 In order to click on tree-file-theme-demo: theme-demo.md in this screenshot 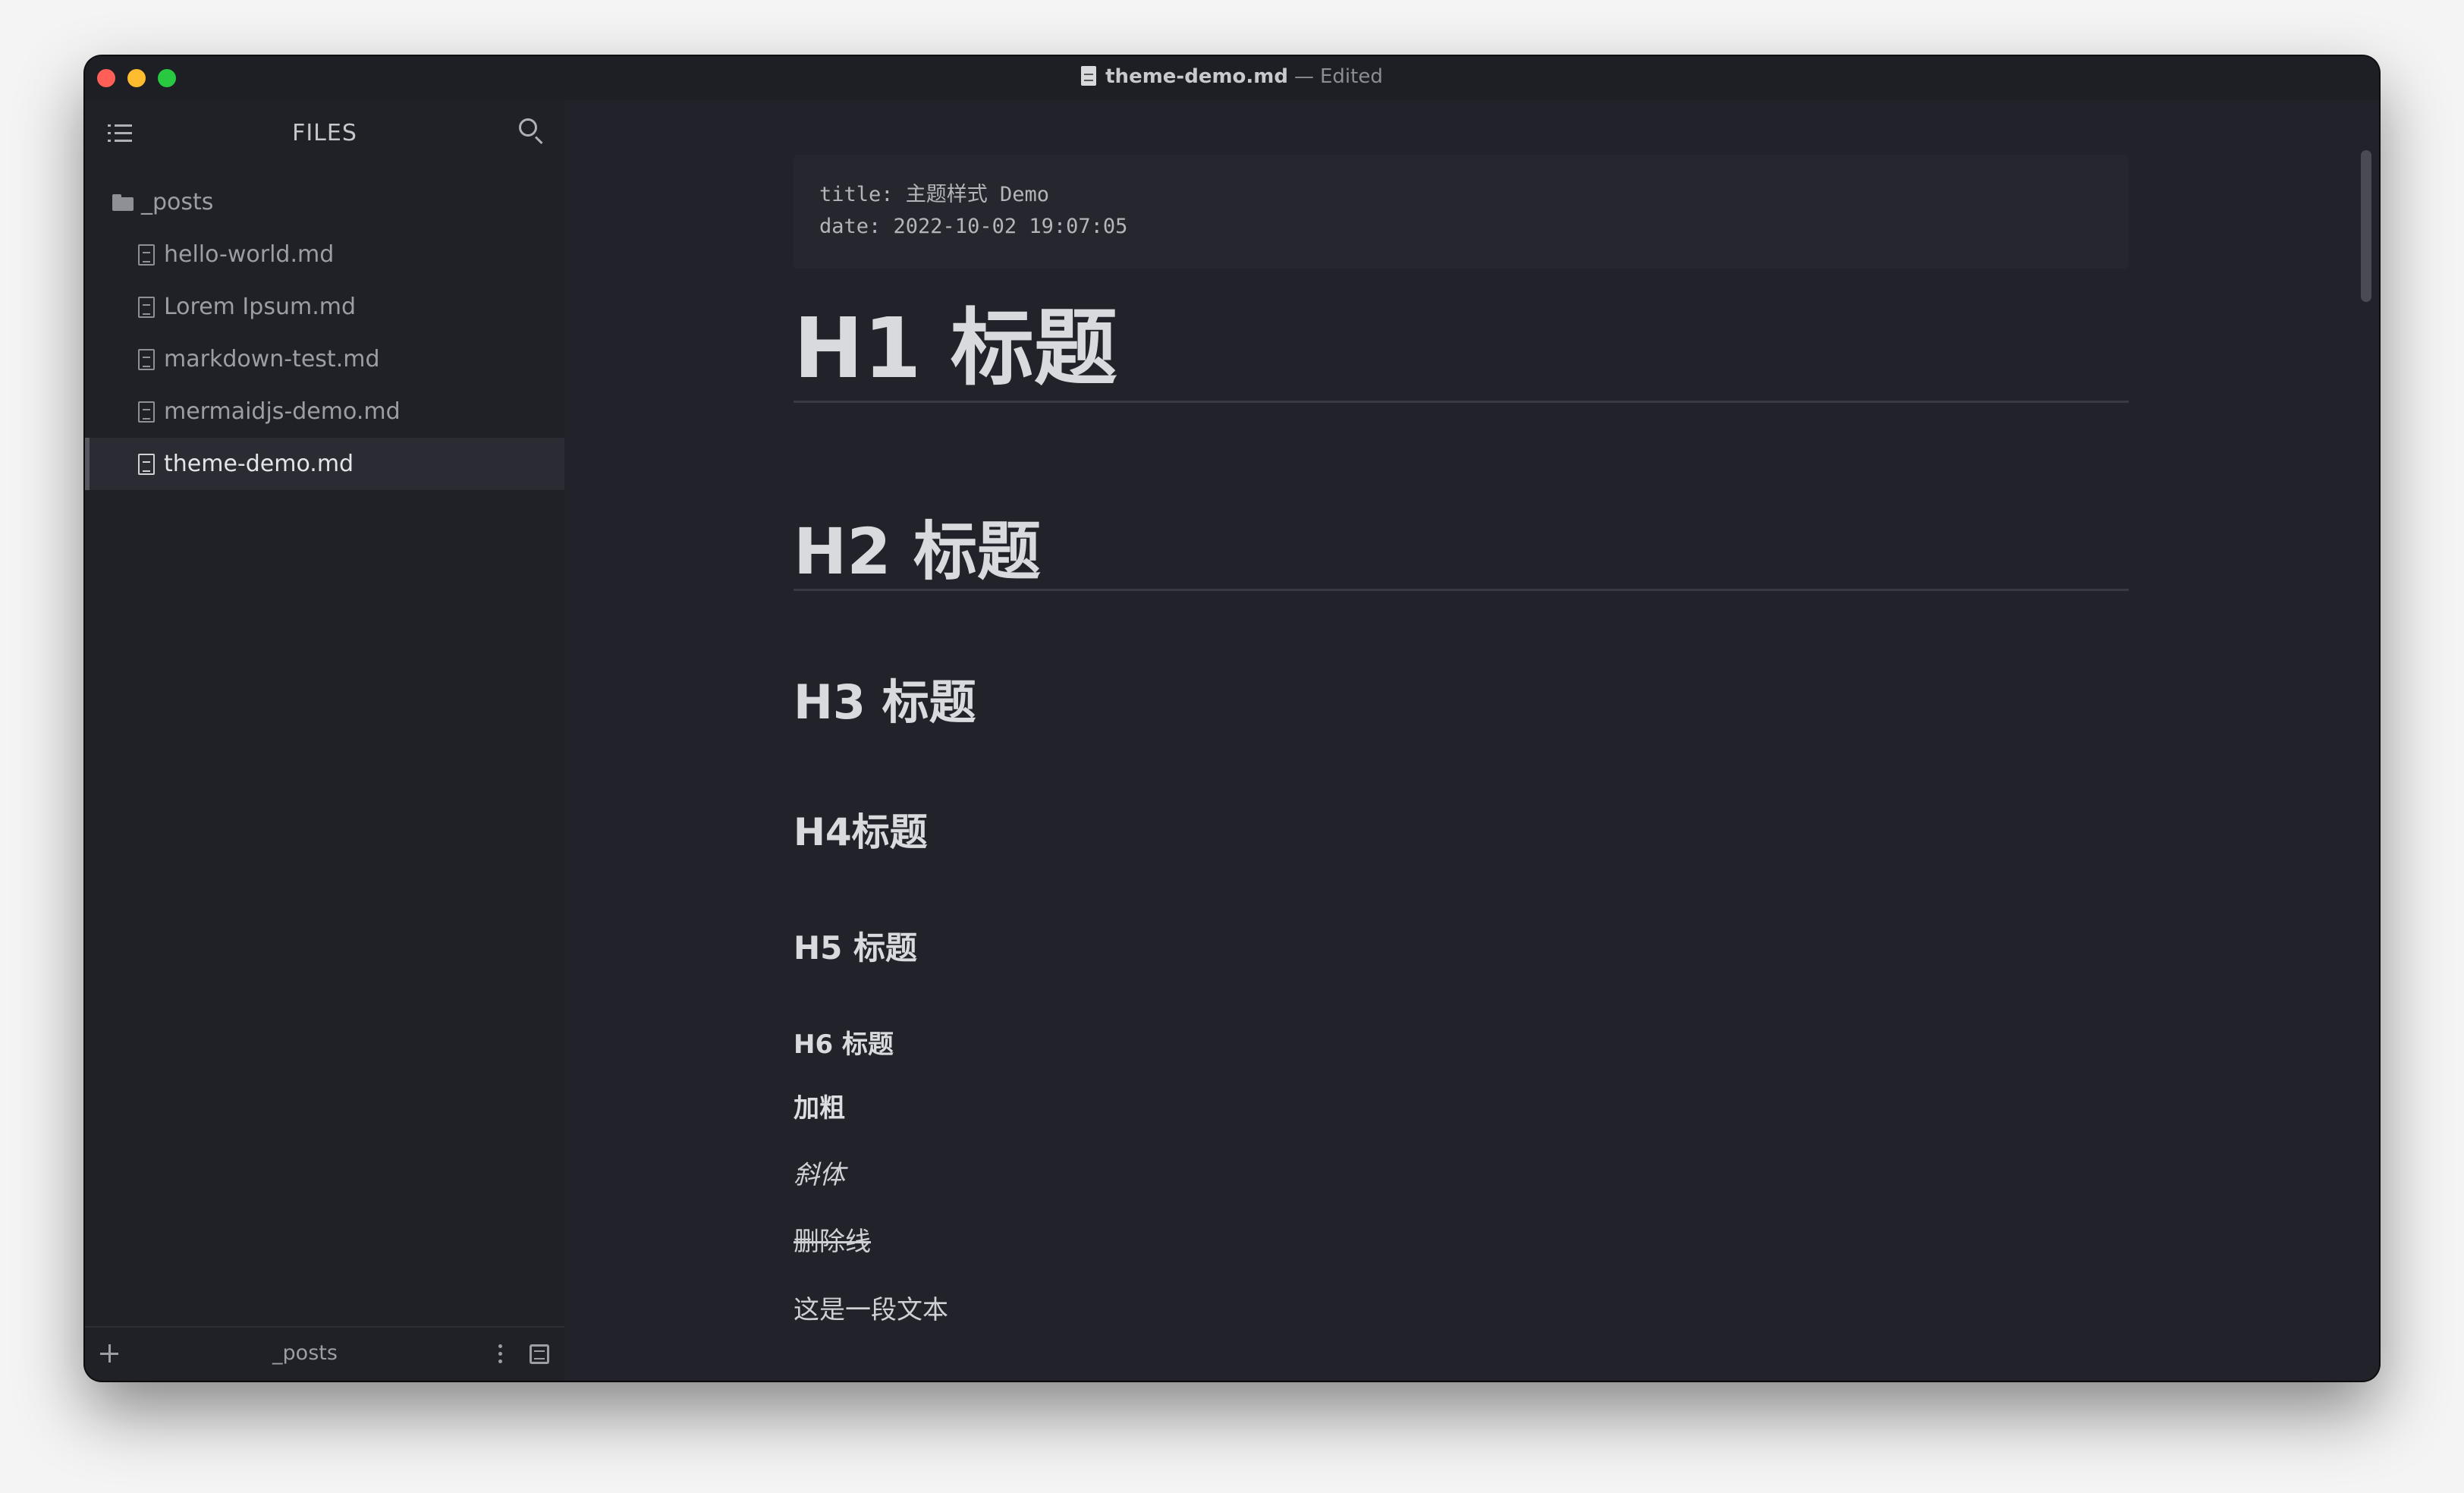, I will do `click(324, 464)`.